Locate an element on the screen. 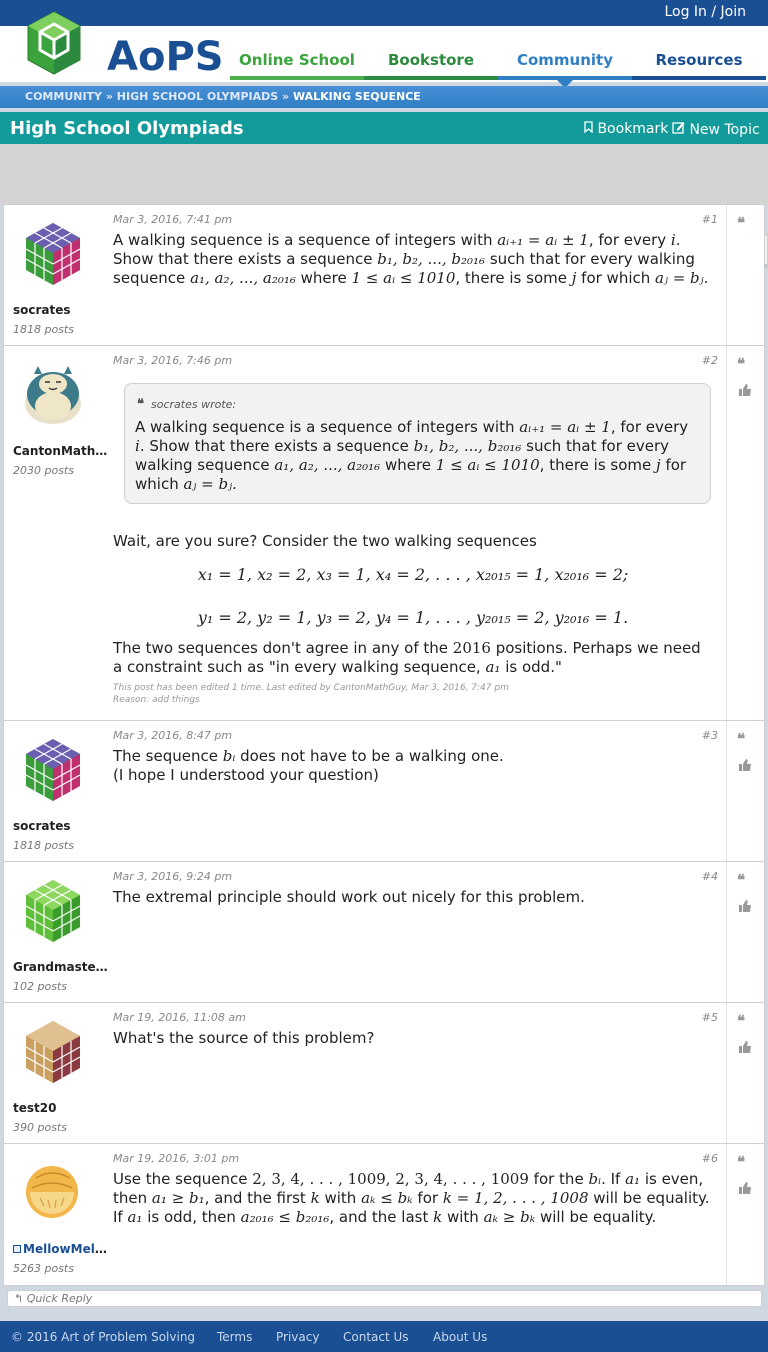 This screenshot has height=1352, width=768. new-topic-button: New Topic is located at coordinates (716, 129).